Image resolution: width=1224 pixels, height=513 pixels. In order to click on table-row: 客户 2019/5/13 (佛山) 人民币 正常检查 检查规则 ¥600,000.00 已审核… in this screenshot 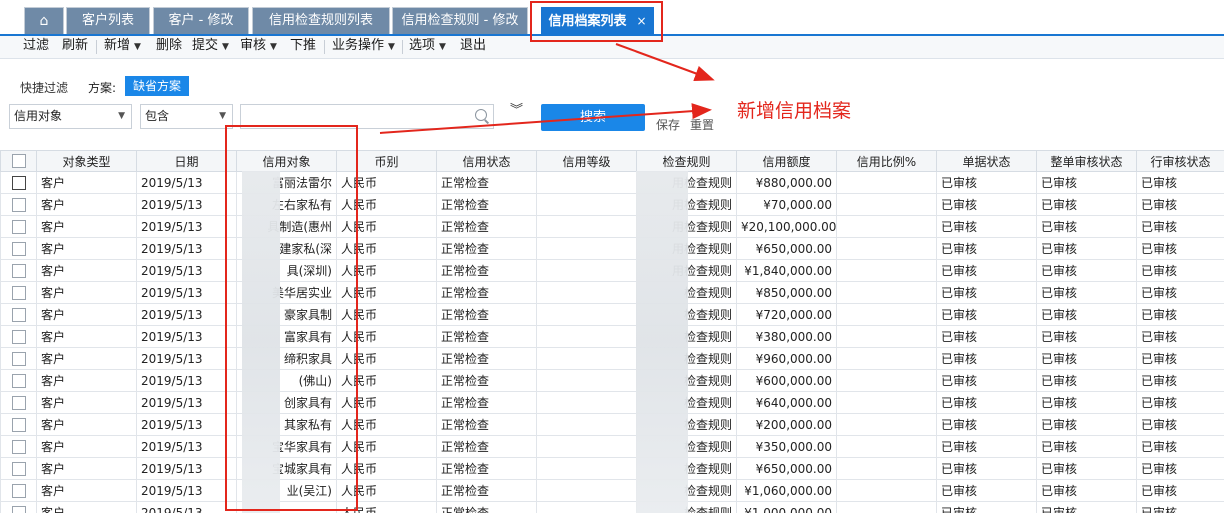, I will do `click(612, 380)`.